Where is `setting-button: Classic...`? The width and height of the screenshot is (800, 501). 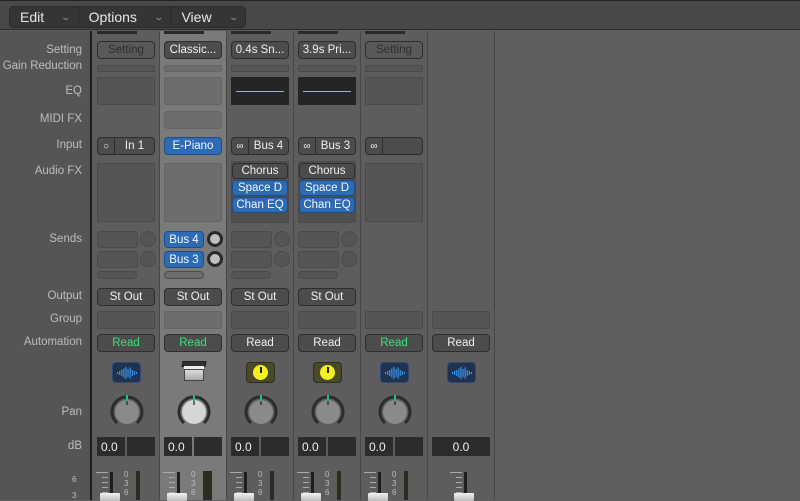
setting-button: Classic... is located at coordinates (193, 50).